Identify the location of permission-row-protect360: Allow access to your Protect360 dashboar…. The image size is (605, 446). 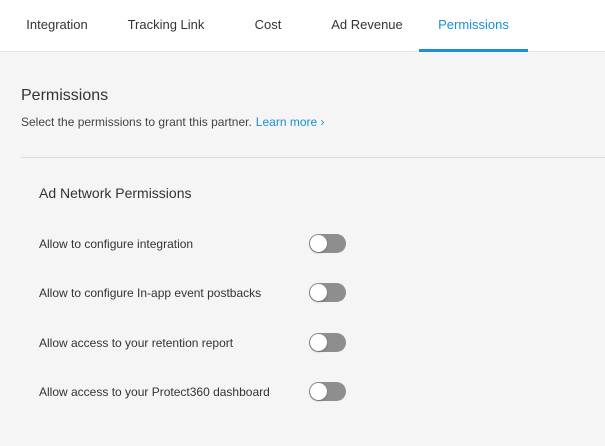
(199, 393).